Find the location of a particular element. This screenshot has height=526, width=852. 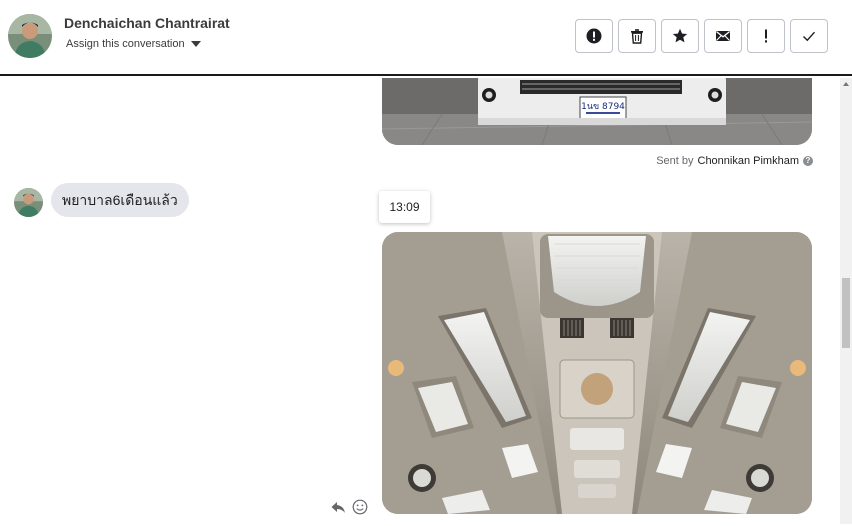

check-icon is located at coordinates (809, 36).